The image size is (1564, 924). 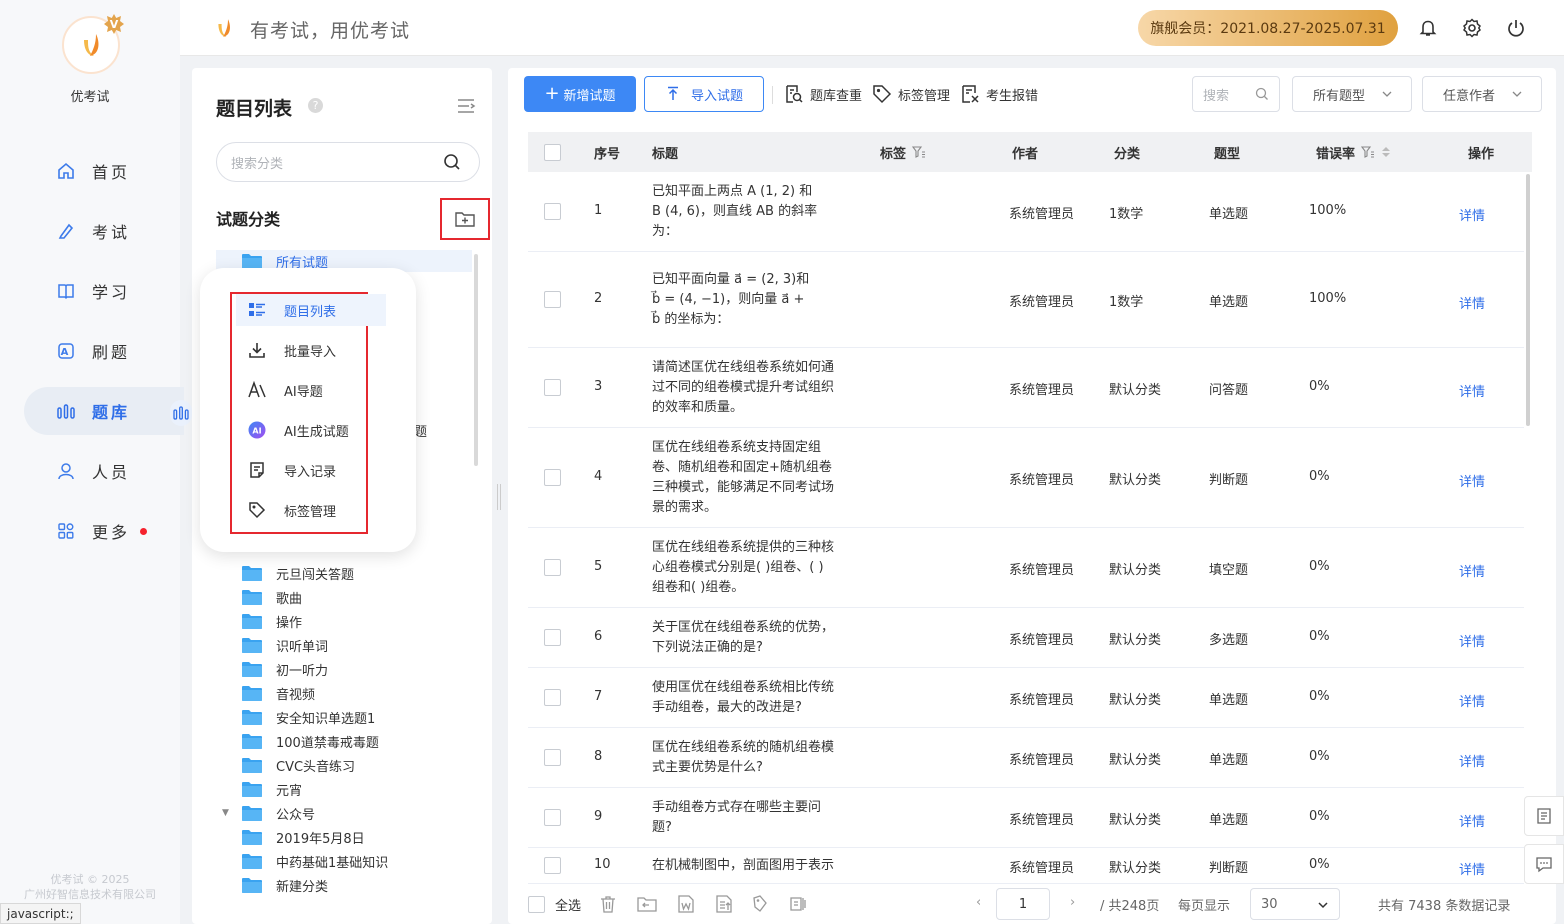 I want to click on popup-item-import-records: 导入记录, so click(x=311, y=470).